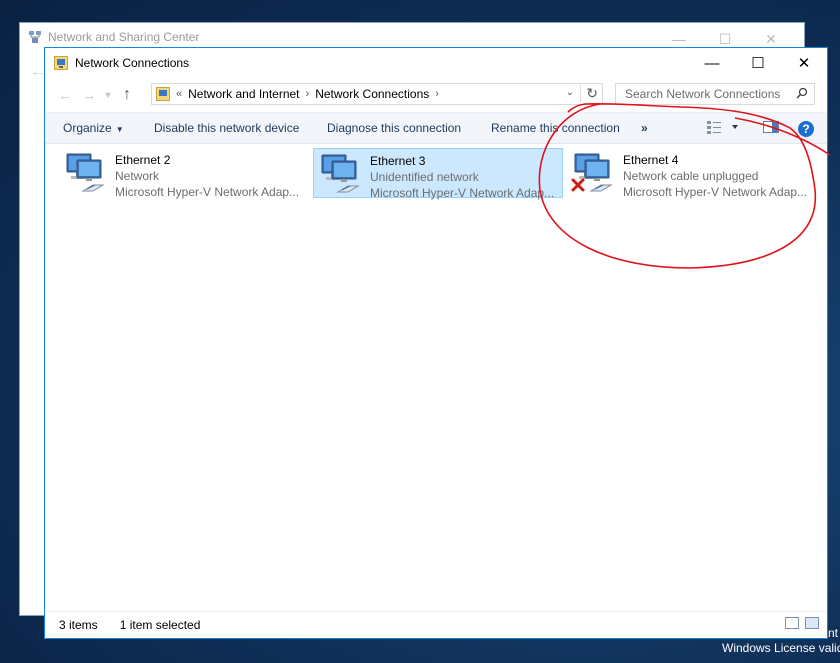  I want to click on control-panel-icon, so click(163, 94).